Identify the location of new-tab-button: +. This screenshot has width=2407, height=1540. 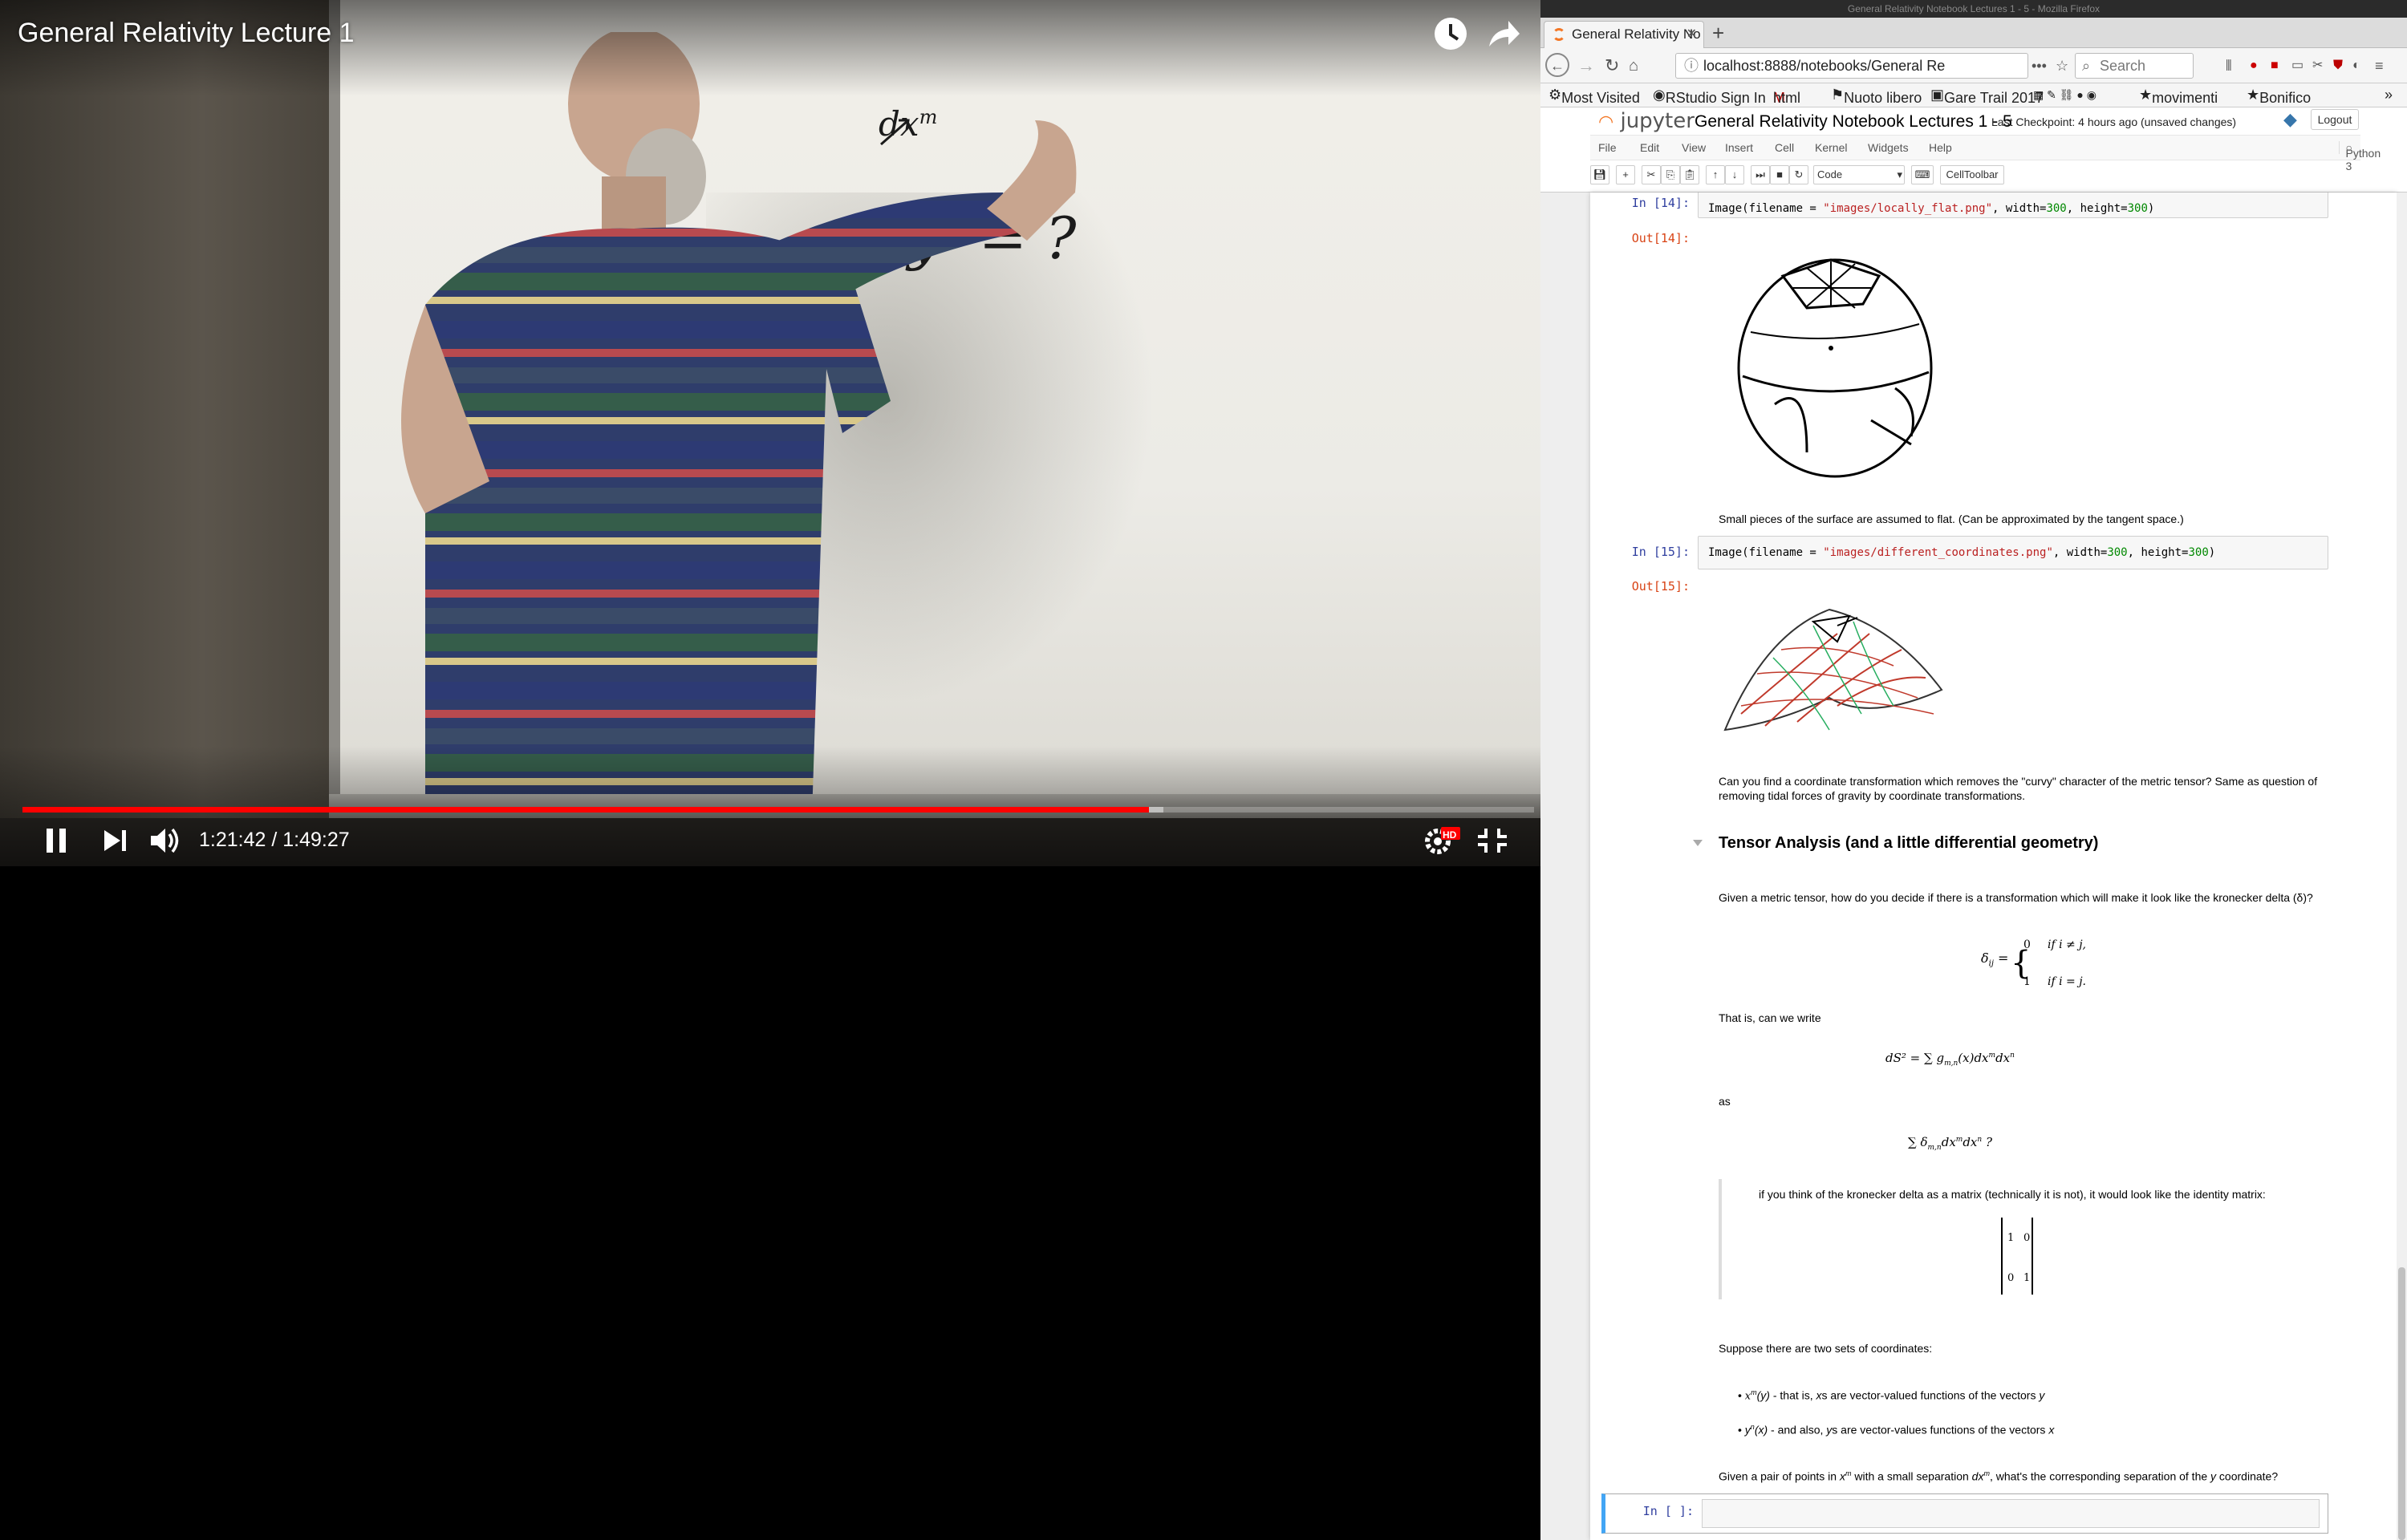
(1718, 33).